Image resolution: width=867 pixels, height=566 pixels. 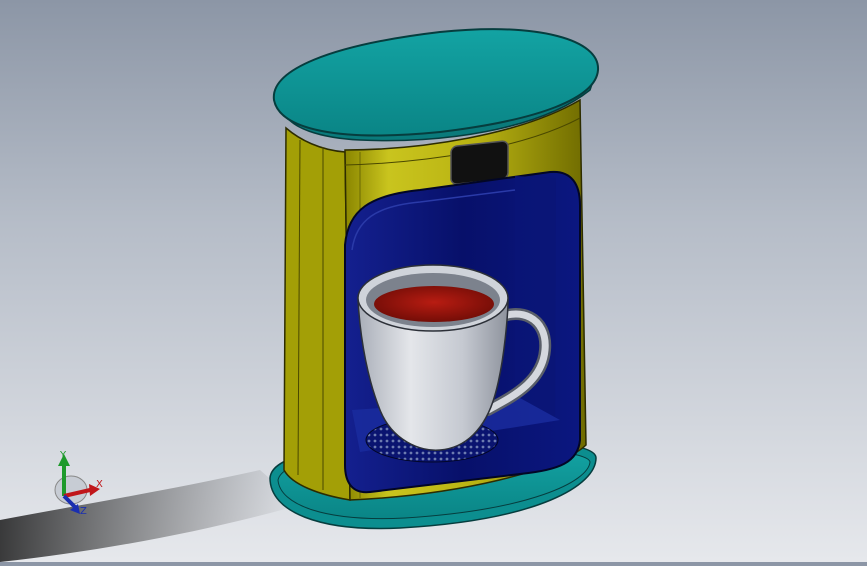 What do you see at coordinates (434, 304) in the screenshot?
I see `coffee-liquid` at bounding box center [434, 304].